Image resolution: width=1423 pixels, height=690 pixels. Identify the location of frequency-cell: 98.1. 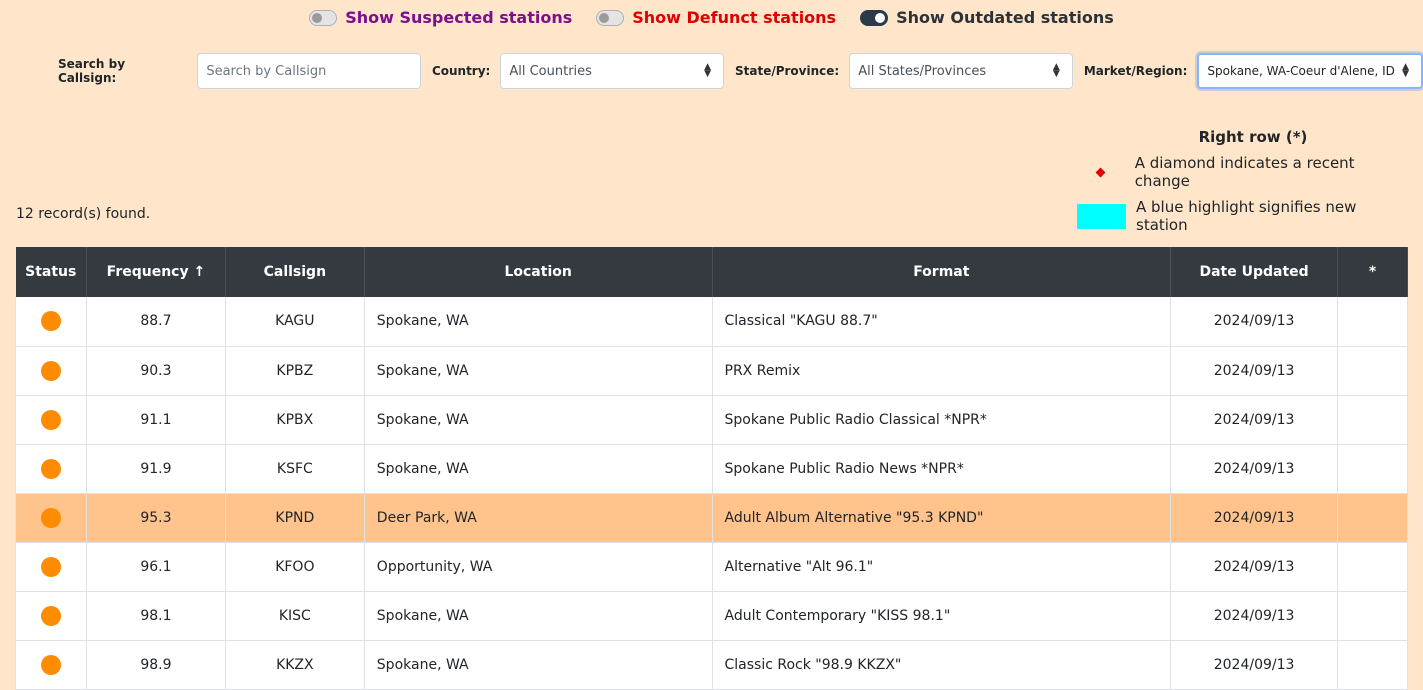
(156, 616).